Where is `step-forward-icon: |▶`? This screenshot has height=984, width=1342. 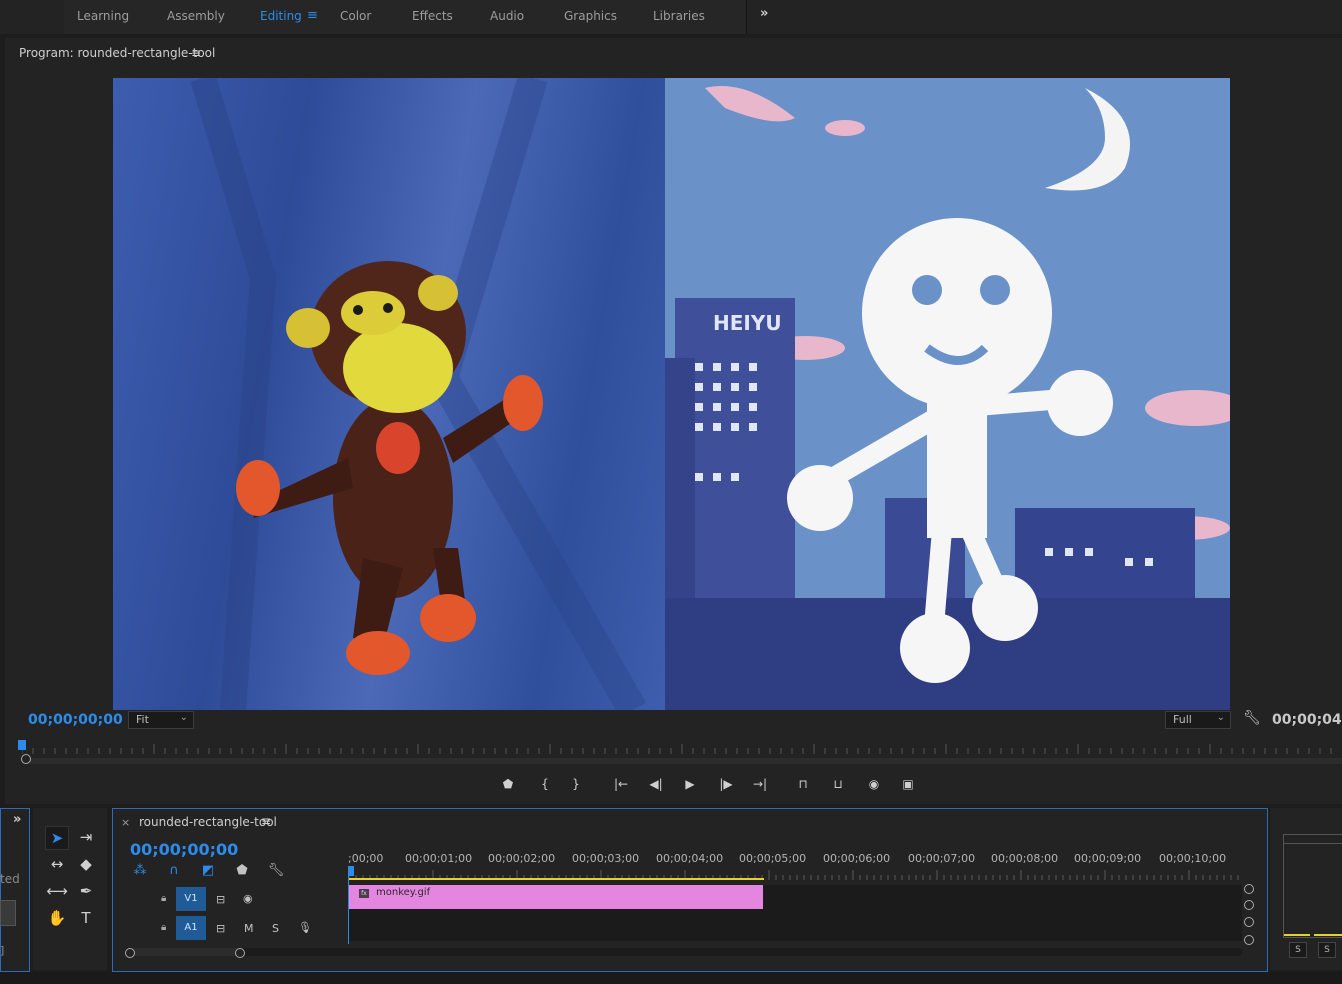 step-forward-icon: |▶ is located at coordinates (726, 784).